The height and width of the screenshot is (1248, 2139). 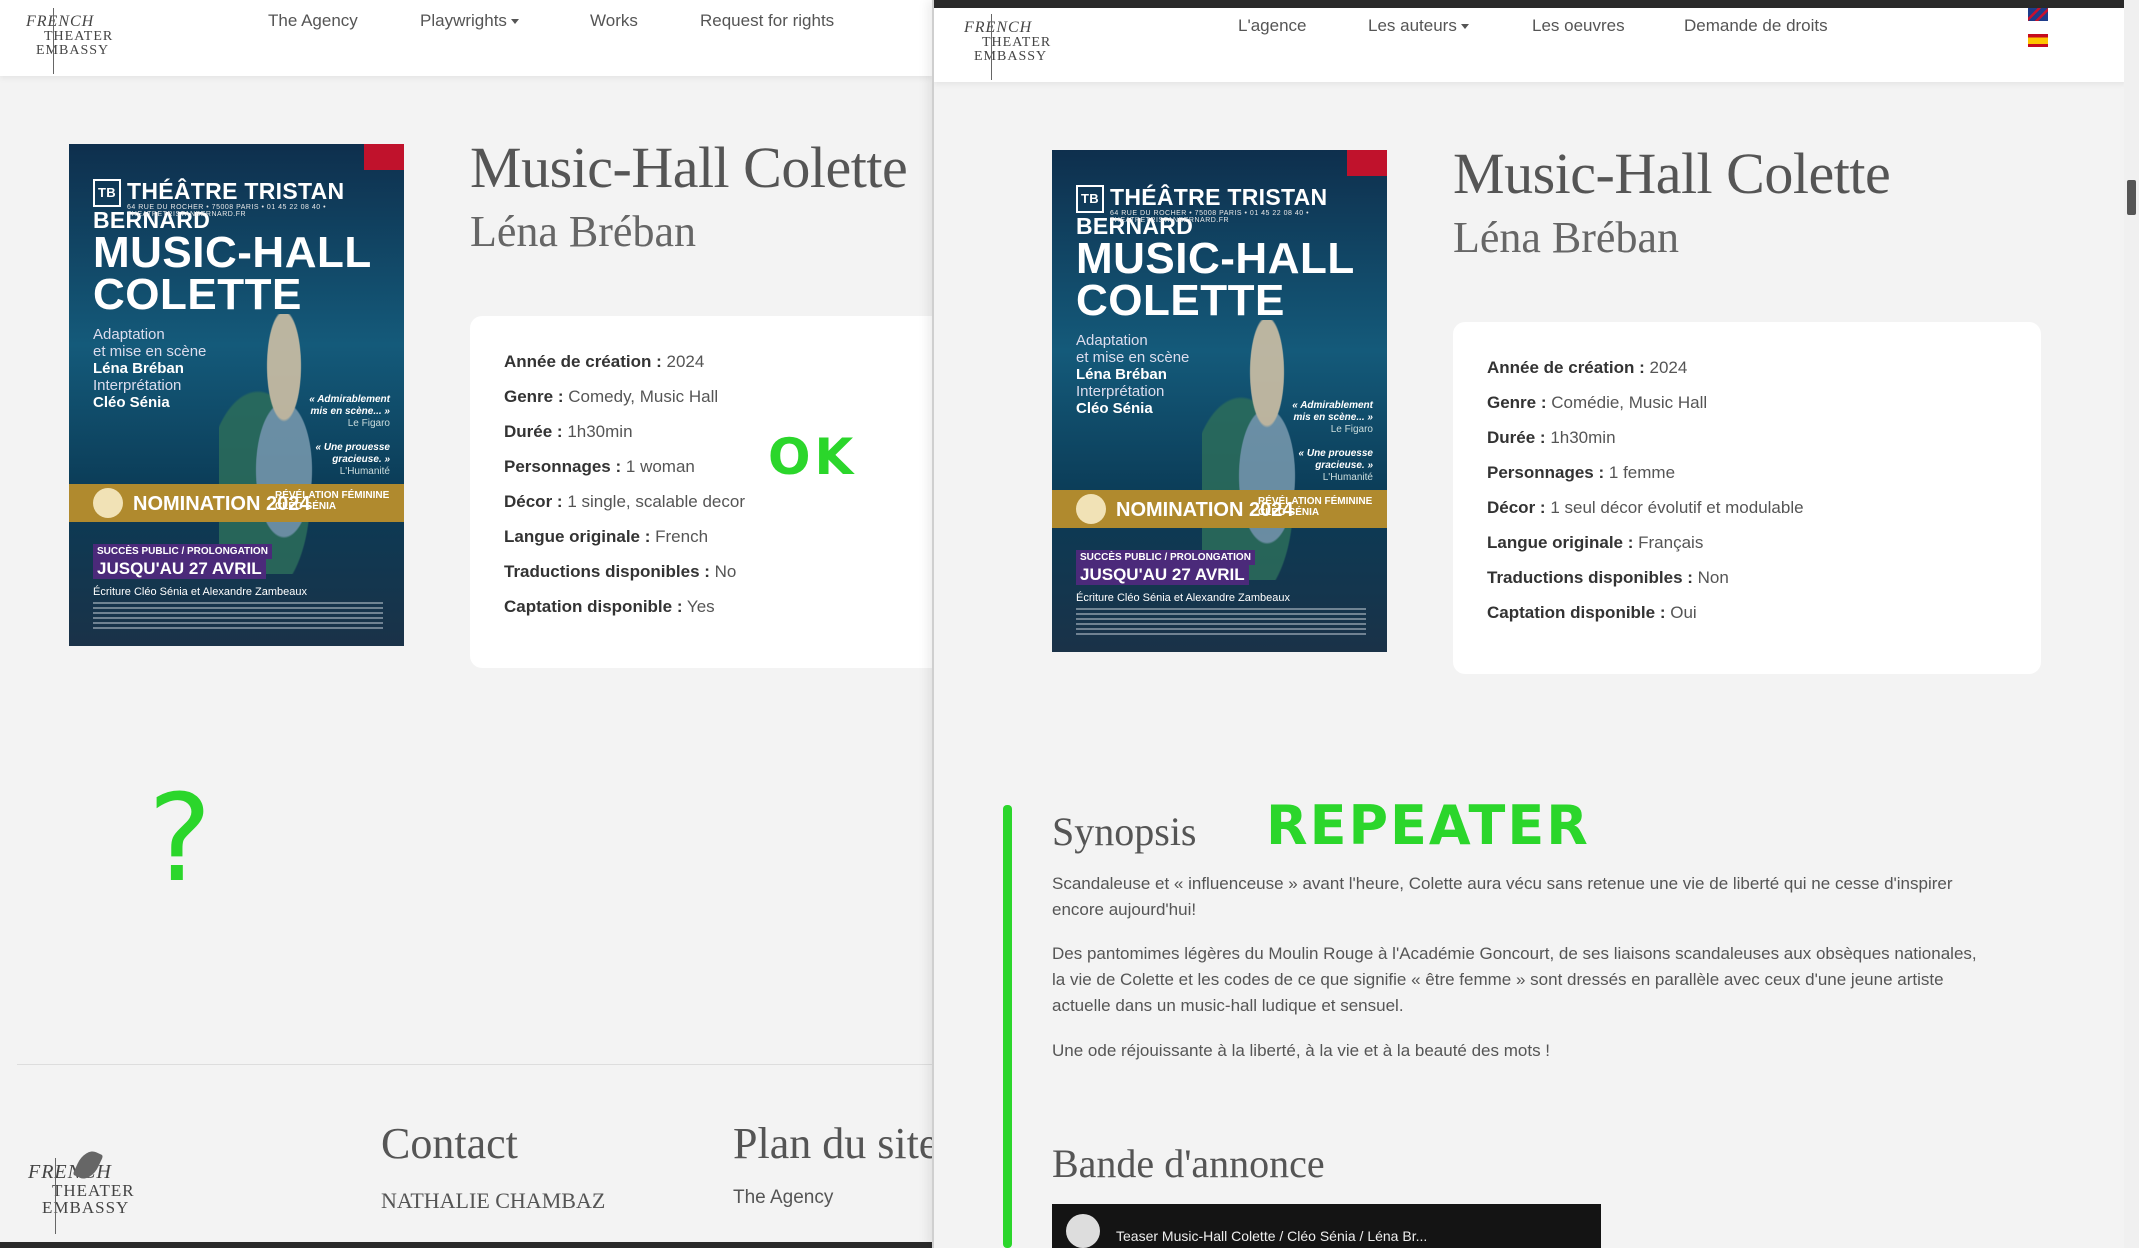 I want to click on spec-language: Langue originale : Français, so click(x=1595, y=543).